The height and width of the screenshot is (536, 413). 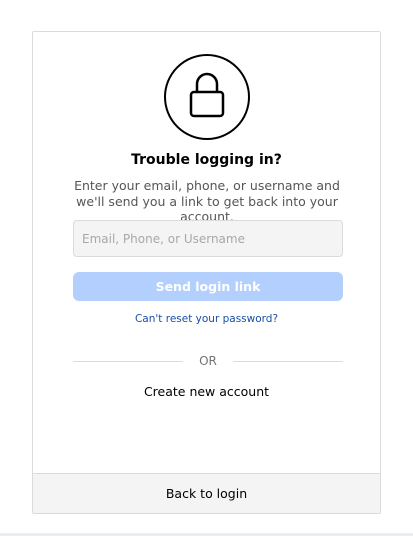 I want to click on email-phone-username-input, so click(x=208, y=238).